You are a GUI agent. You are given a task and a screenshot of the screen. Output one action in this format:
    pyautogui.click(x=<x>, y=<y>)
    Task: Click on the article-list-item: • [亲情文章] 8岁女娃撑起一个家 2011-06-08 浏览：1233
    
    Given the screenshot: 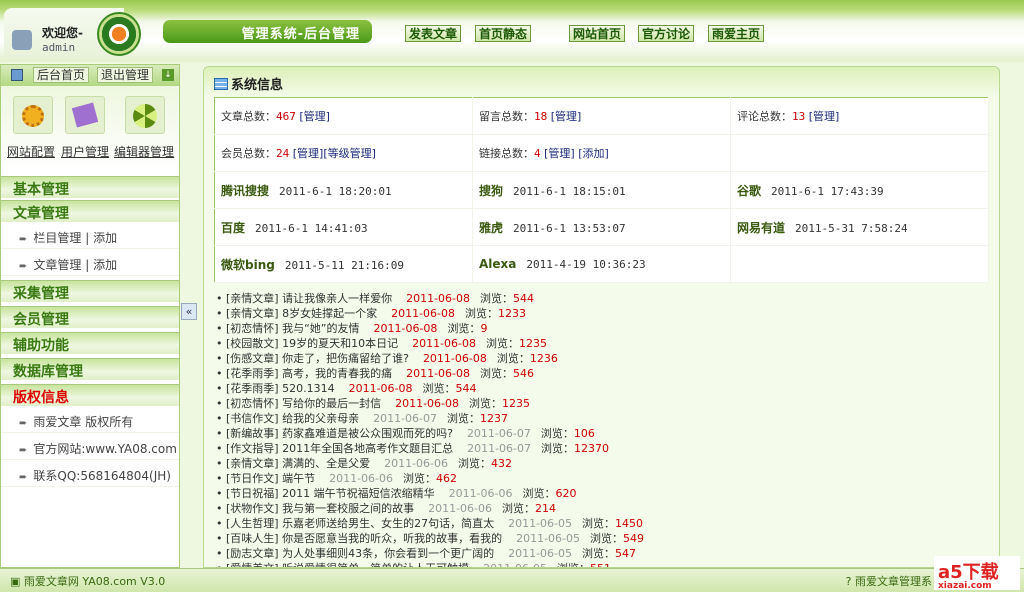 What is the action you would take?
    pyautogui.click(x=430, y=313)
    